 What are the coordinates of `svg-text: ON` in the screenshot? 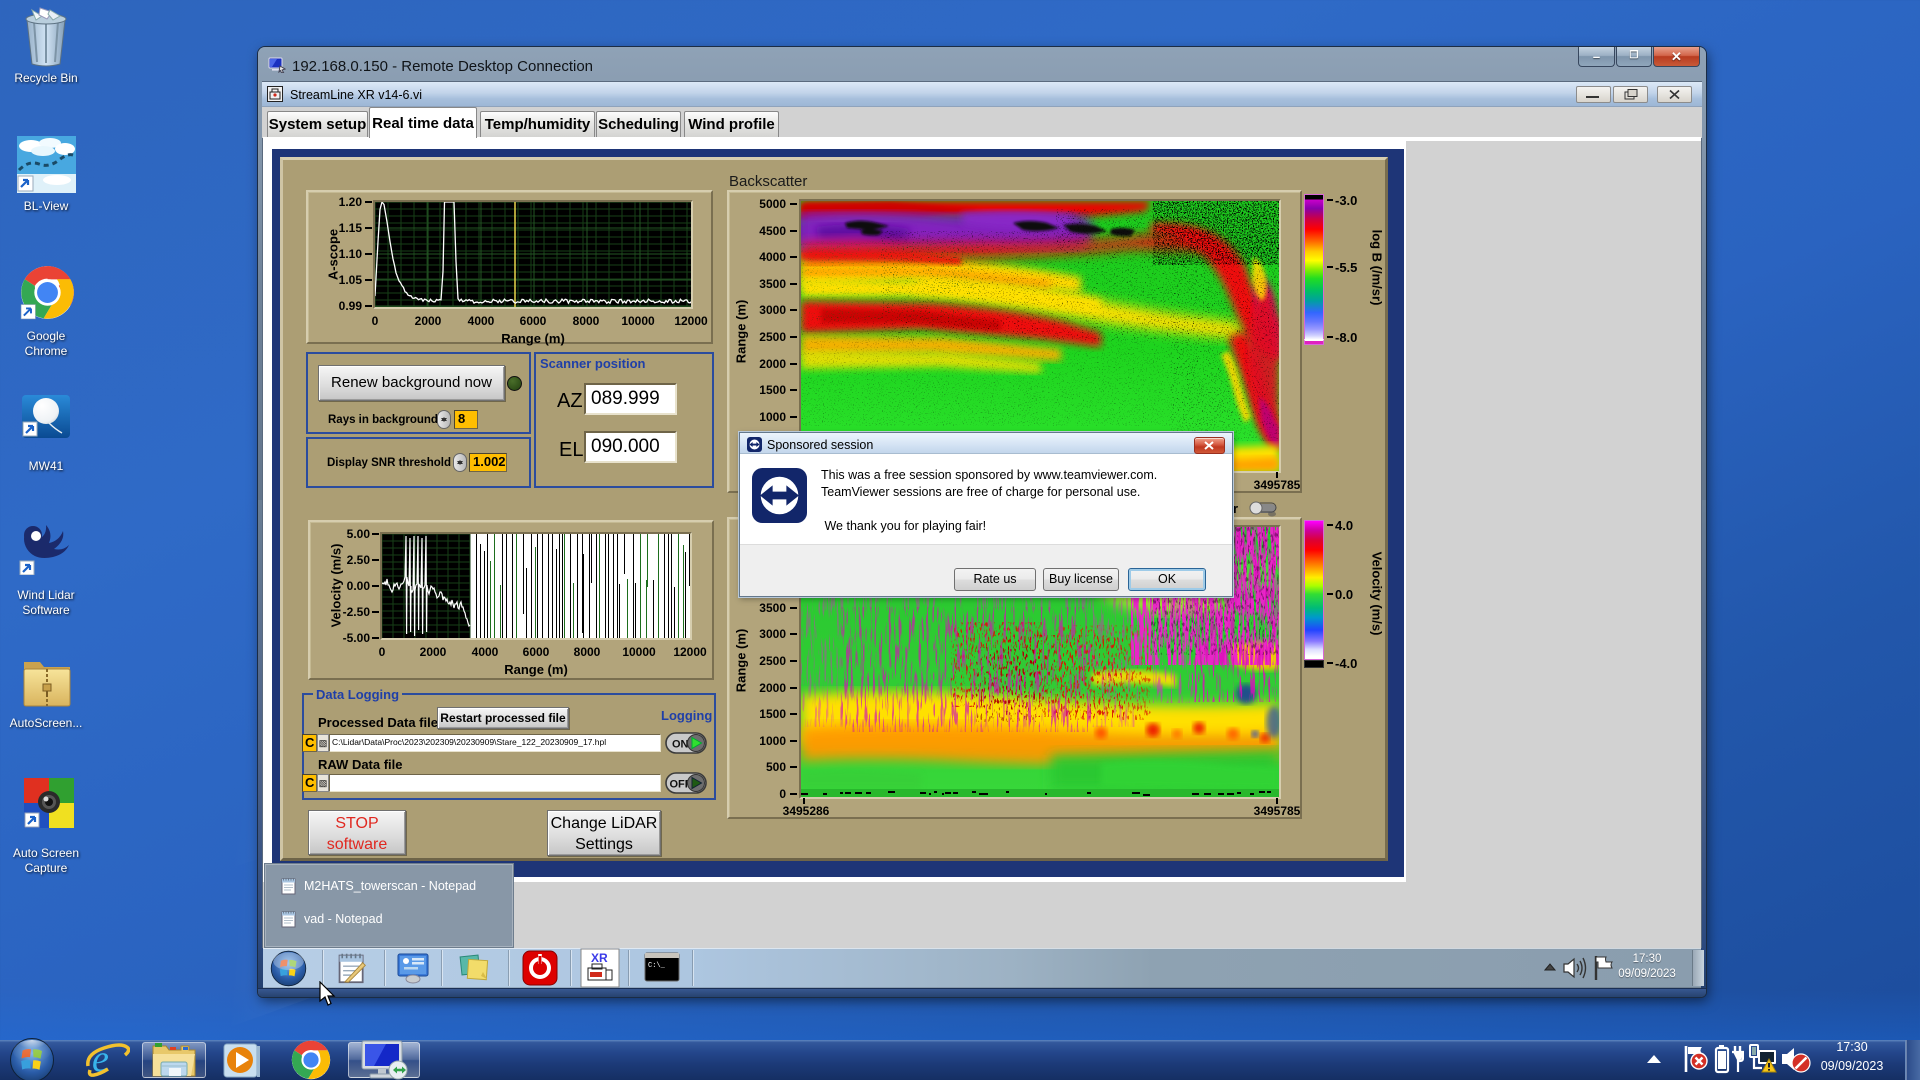 It's located at (680, 745).